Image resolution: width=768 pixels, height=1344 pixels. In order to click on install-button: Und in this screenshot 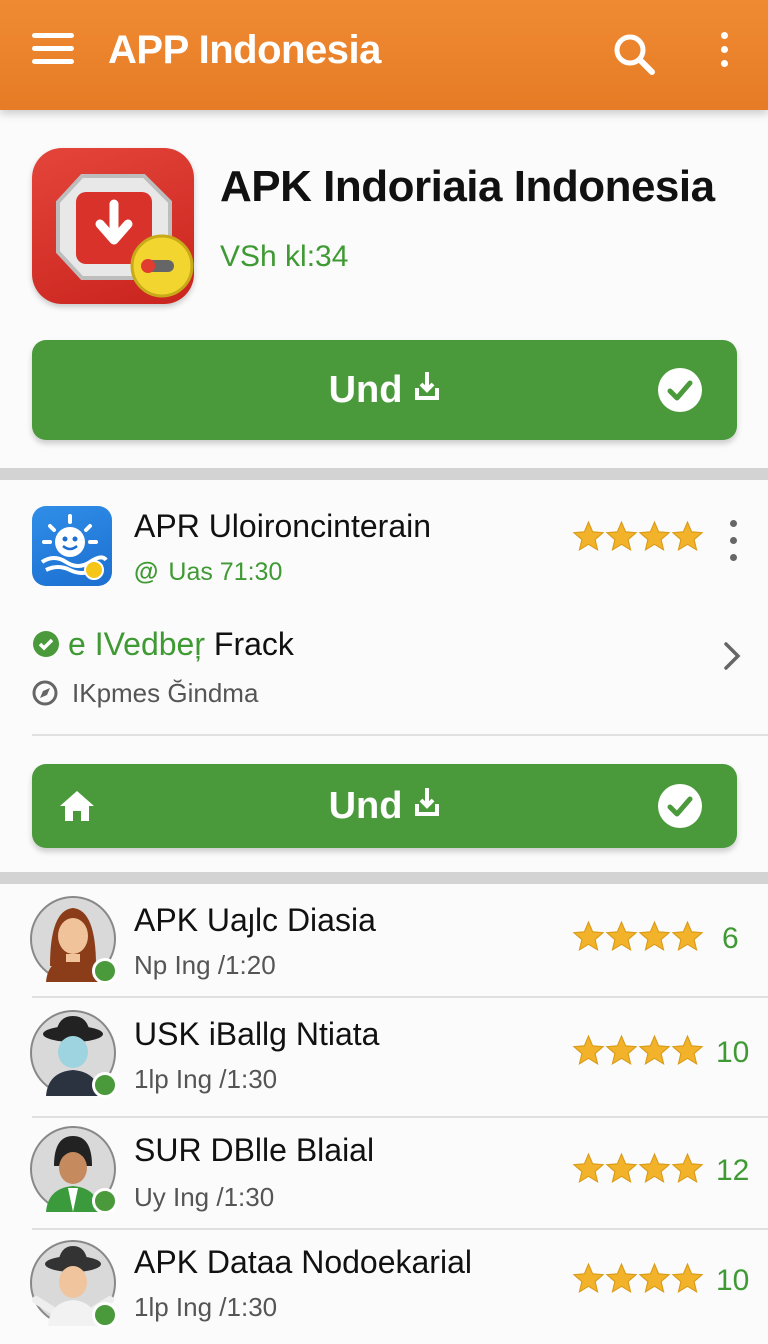, I will do `click(384, 390)`.